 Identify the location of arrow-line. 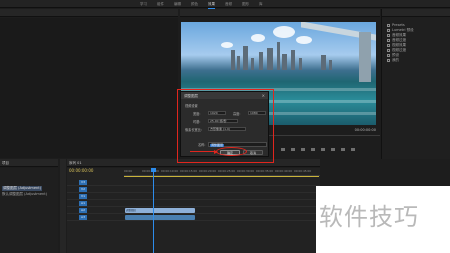
(203, 151).